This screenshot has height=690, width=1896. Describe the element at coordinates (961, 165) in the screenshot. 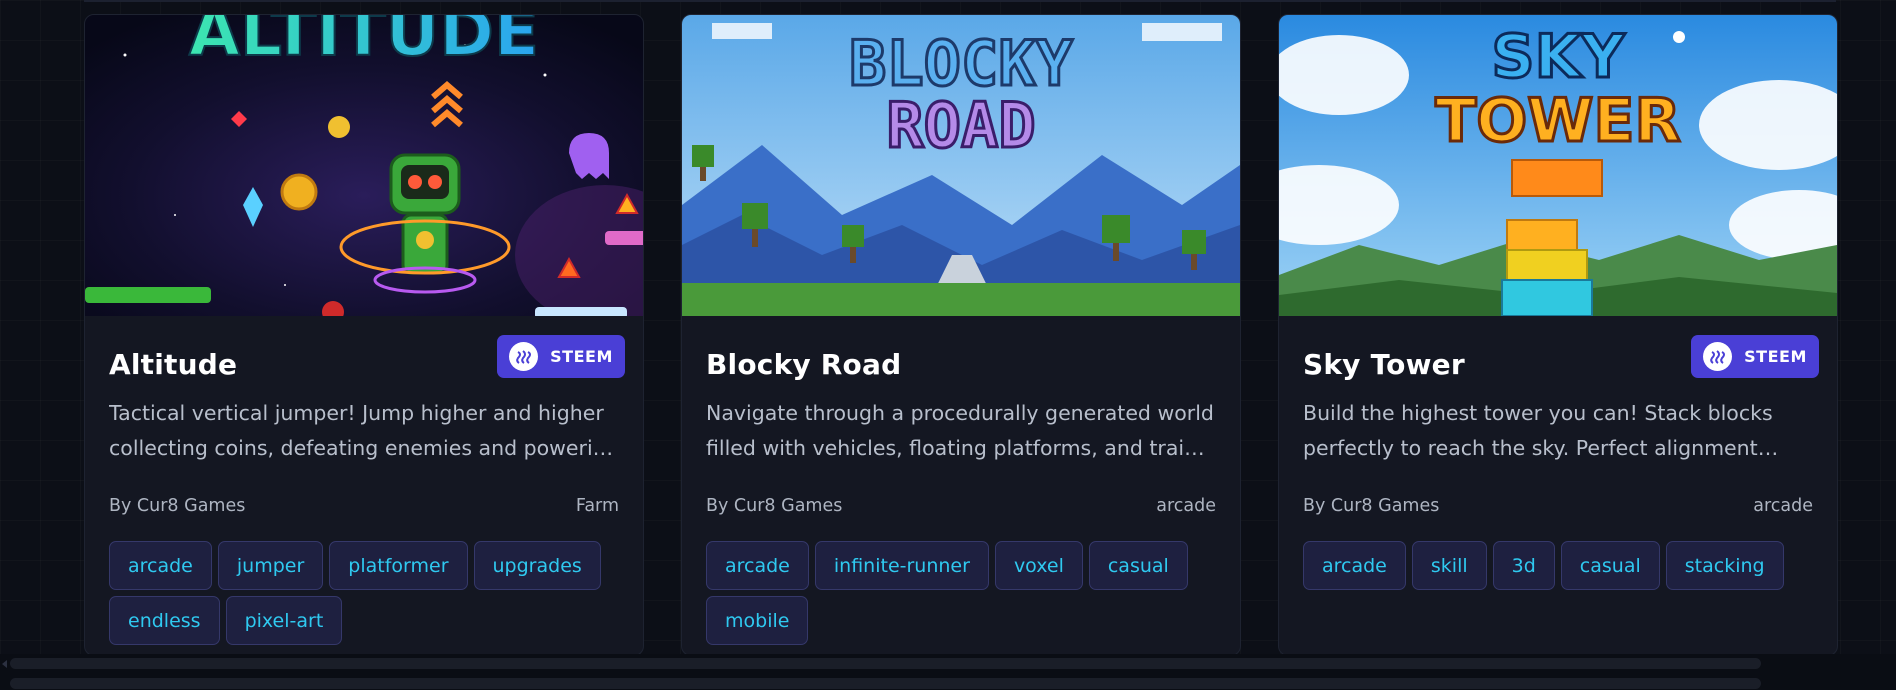

I see `blocky-road-thumbnail: BLOCKY ROAD` at that location.